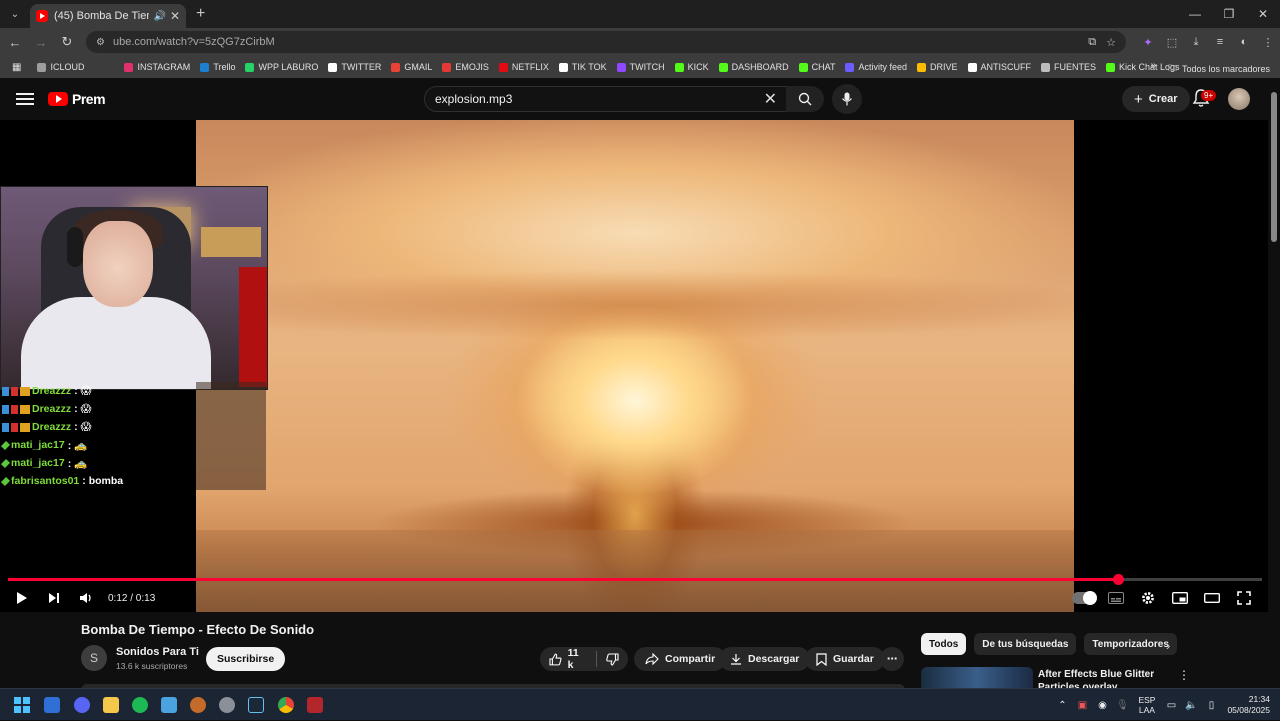 This screenshot has height=721, width=1280. Describe the element at coordinates (286, 705) in the screenshot. I see `chrome-icon` at that location.